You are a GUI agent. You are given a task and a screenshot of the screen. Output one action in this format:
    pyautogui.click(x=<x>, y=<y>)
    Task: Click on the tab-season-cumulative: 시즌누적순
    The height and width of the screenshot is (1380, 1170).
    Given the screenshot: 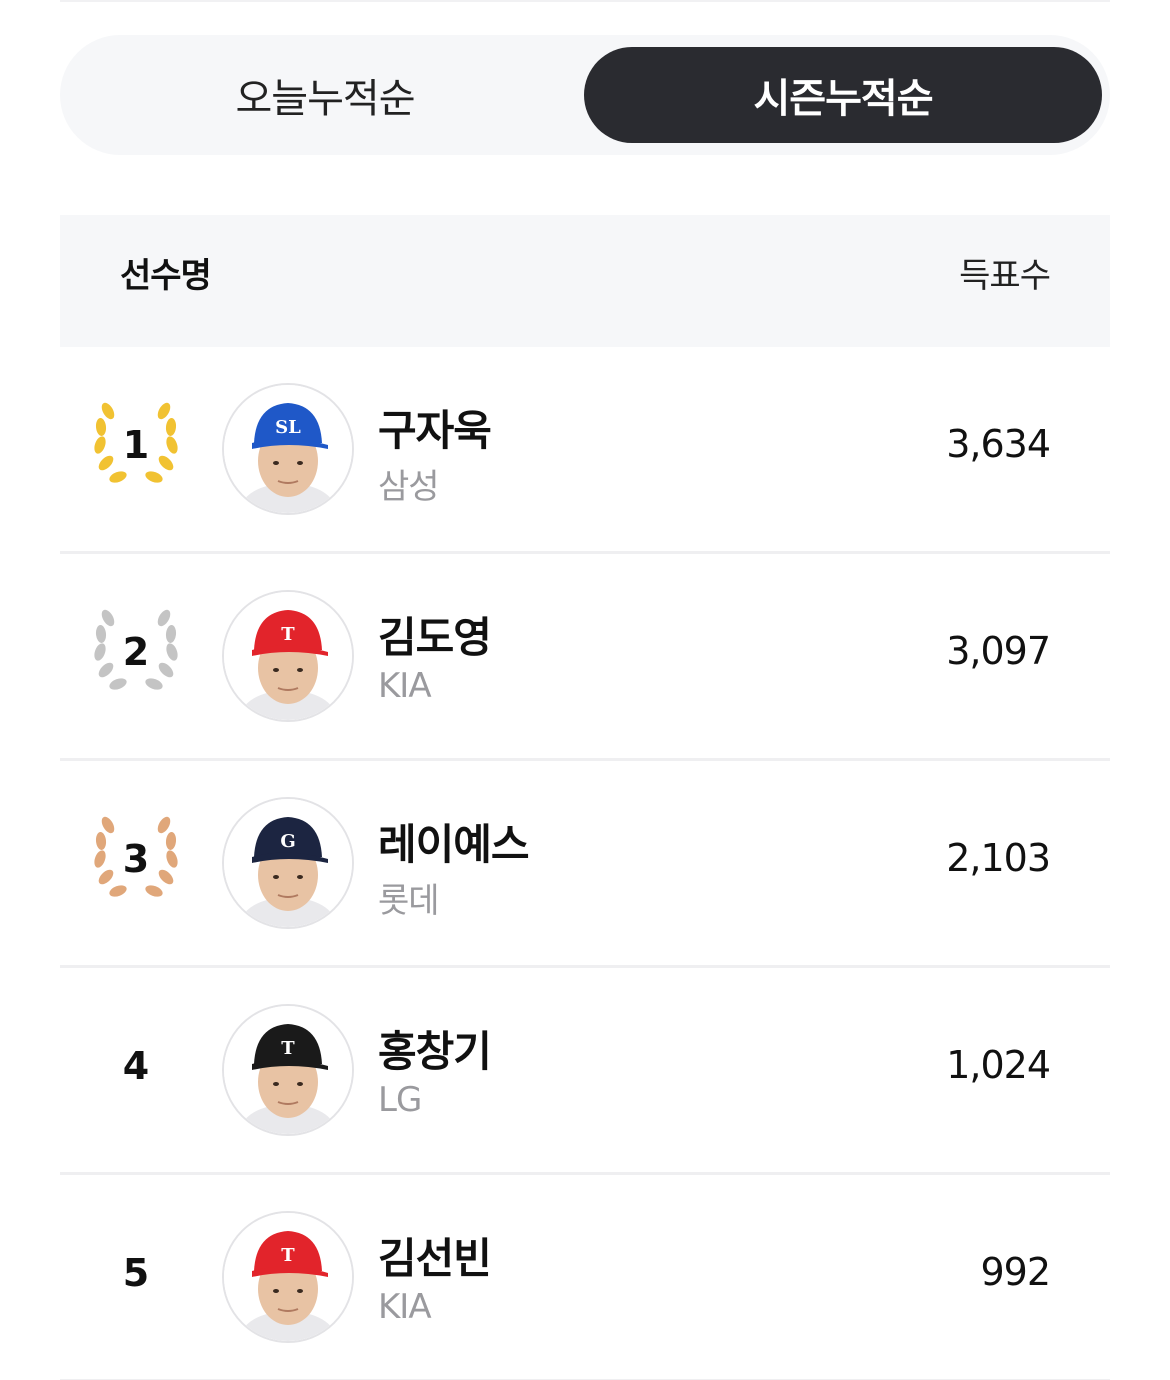 What is the action you would take?
    pyautogui.click(x=843, y=95)
    